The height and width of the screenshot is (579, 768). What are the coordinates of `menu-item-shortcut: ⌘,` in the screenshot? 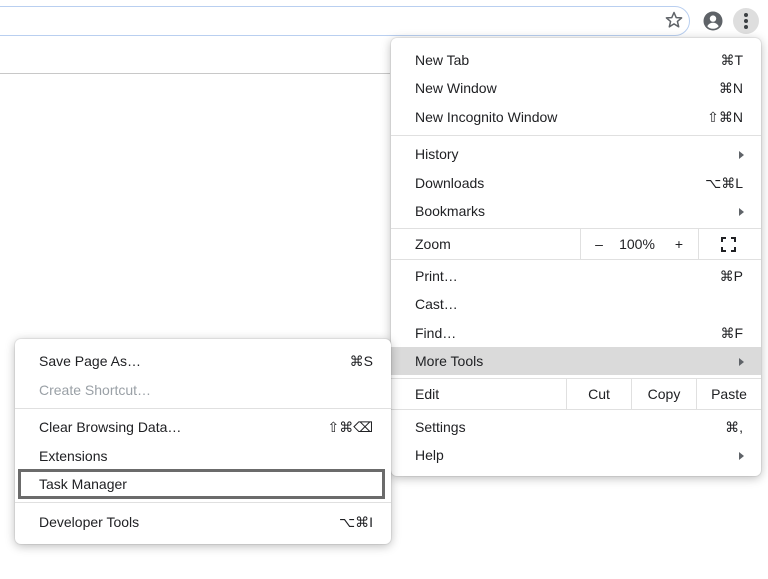 It's located at (734, 427).